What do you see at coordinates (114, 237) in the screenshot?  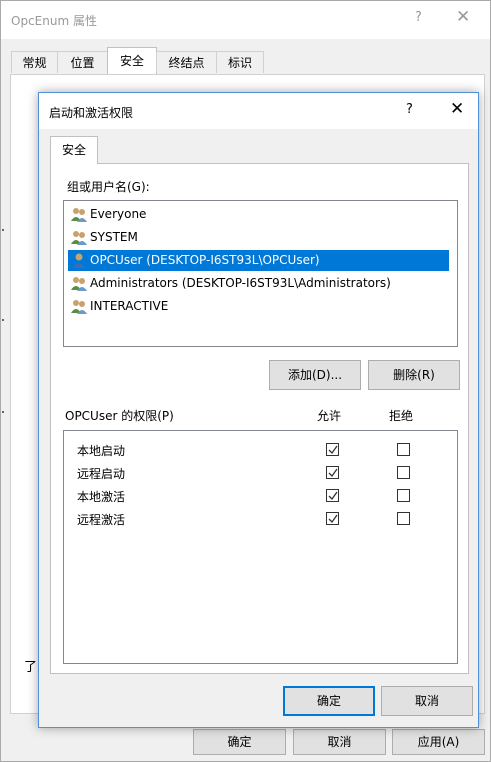 I see `user-item-label: SYSTEM` at bounding box center [114, 237].